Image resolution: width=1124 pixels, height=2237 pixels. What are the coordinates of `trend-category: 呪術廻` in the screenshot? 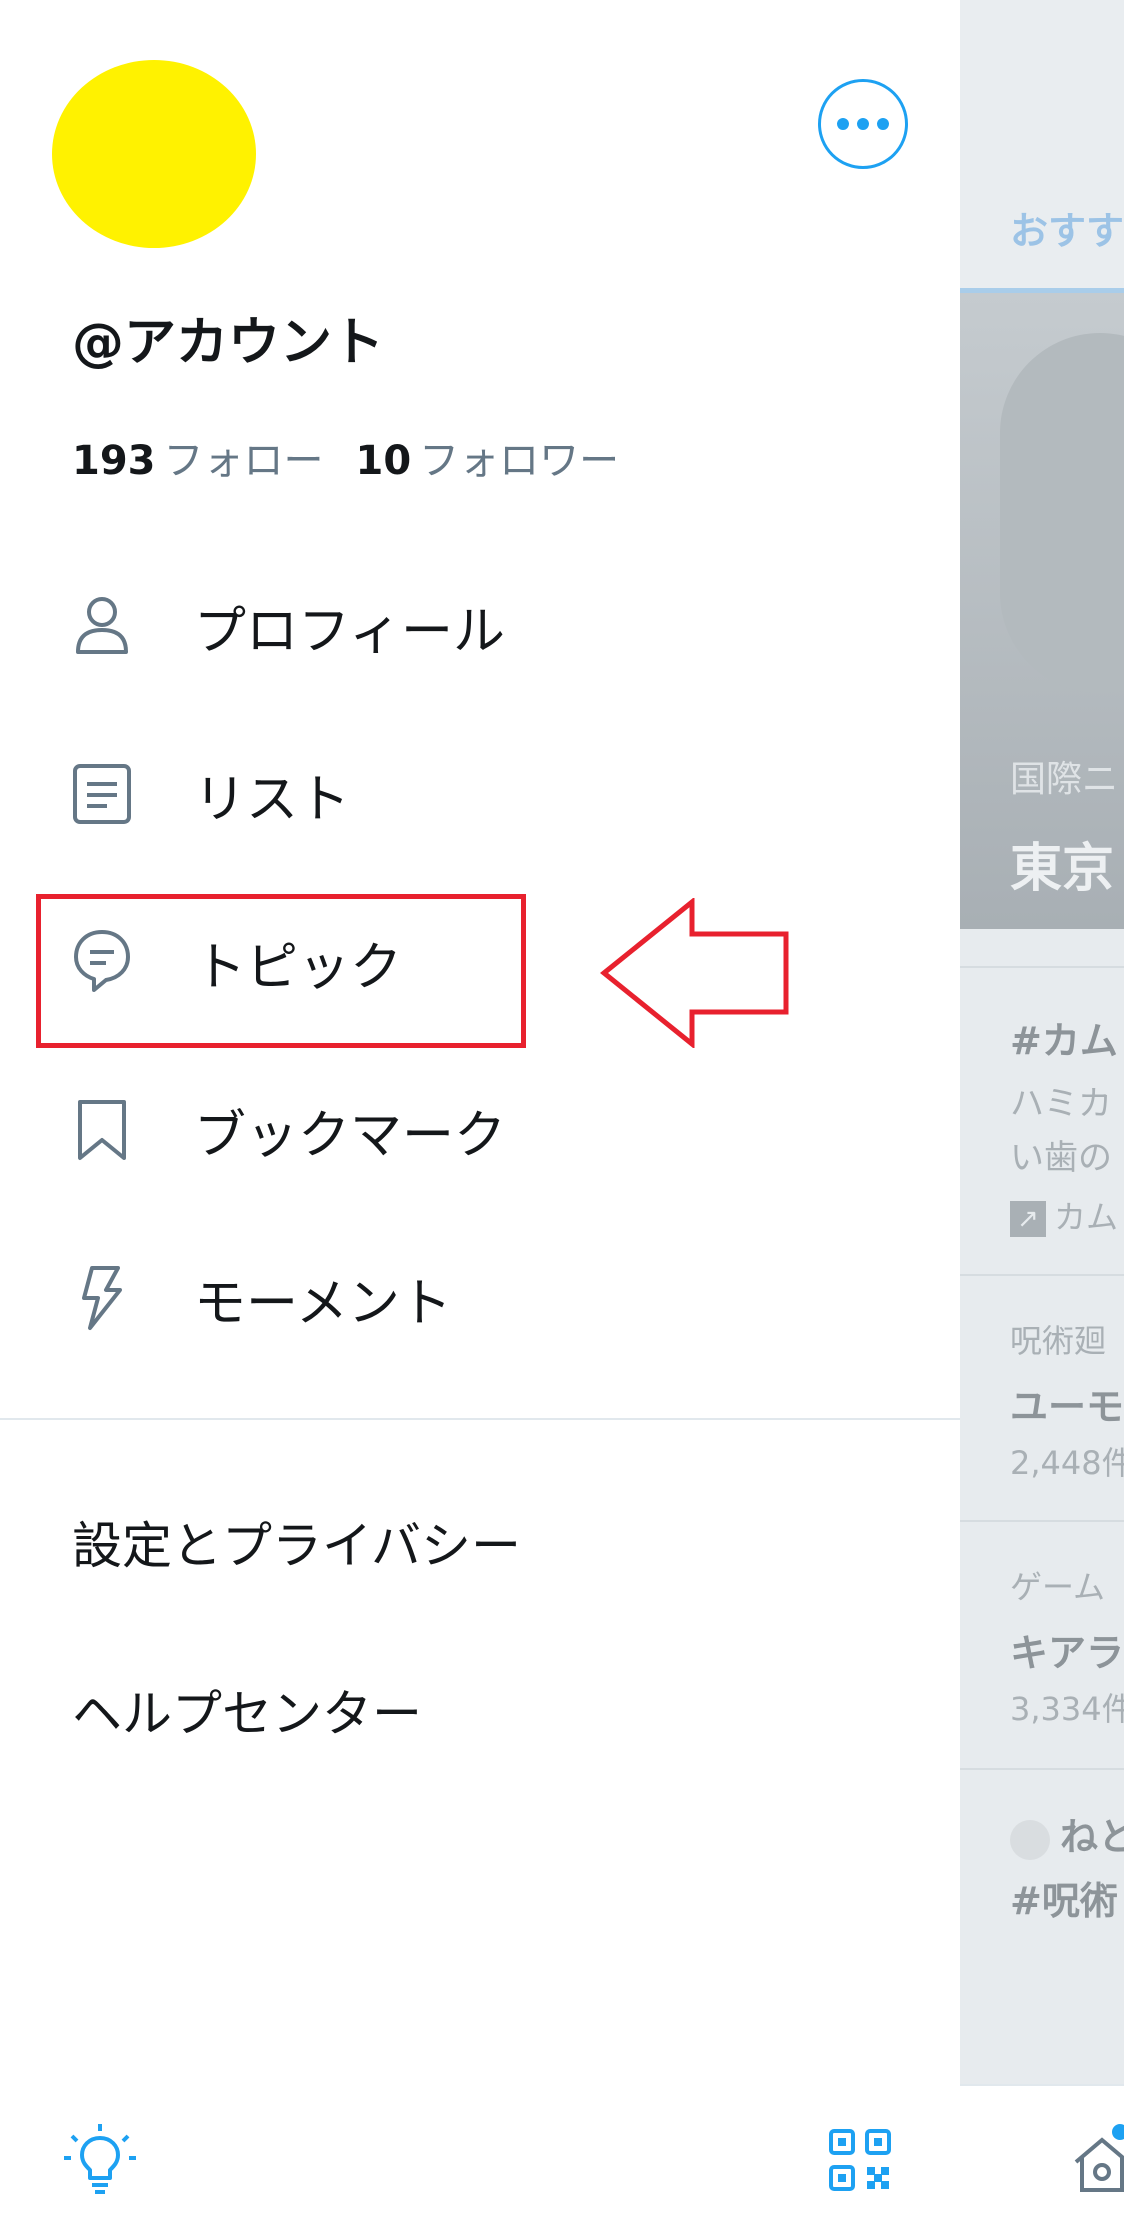 It's located at (1058, 1341).